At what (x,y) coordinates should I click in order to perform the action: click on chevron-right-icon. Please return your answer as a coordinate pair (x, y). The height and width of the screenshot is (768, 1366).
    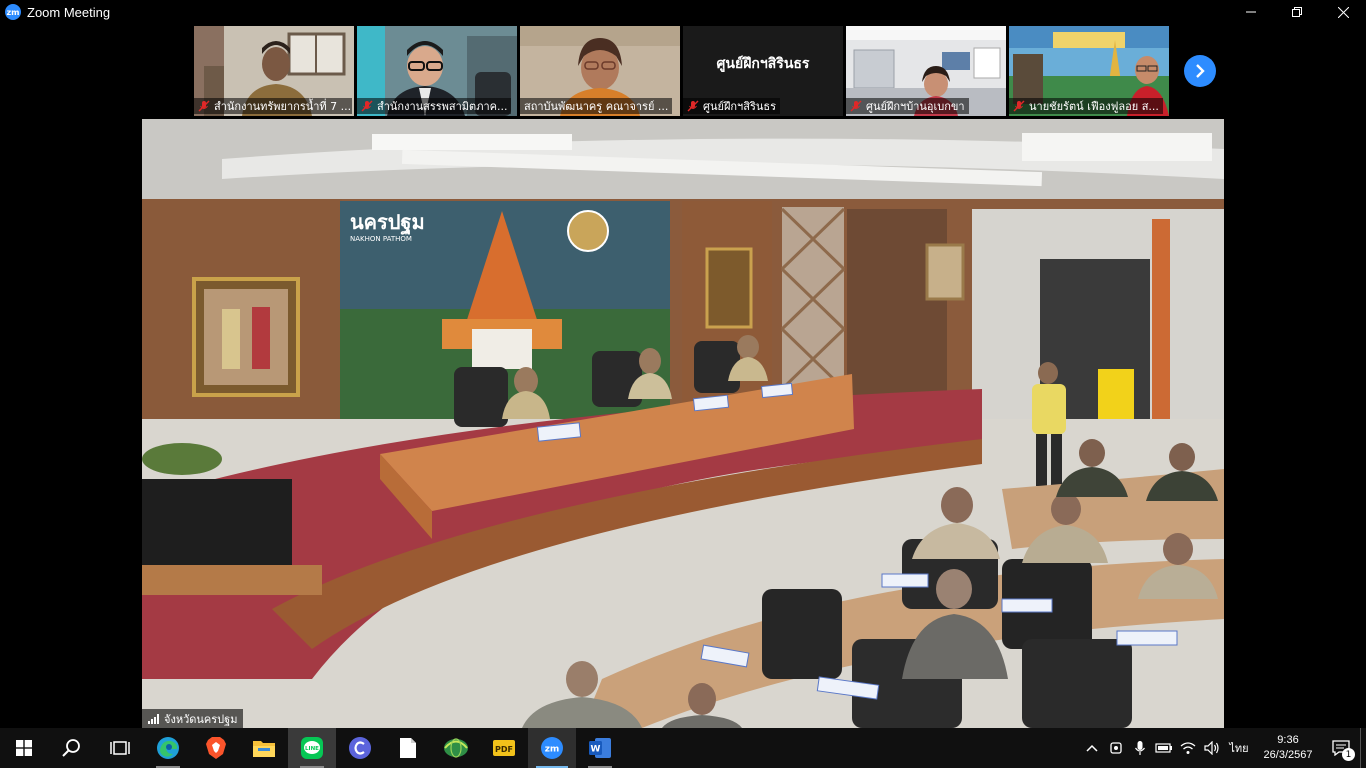
    Looking at the image, I should click on (1200, 71).